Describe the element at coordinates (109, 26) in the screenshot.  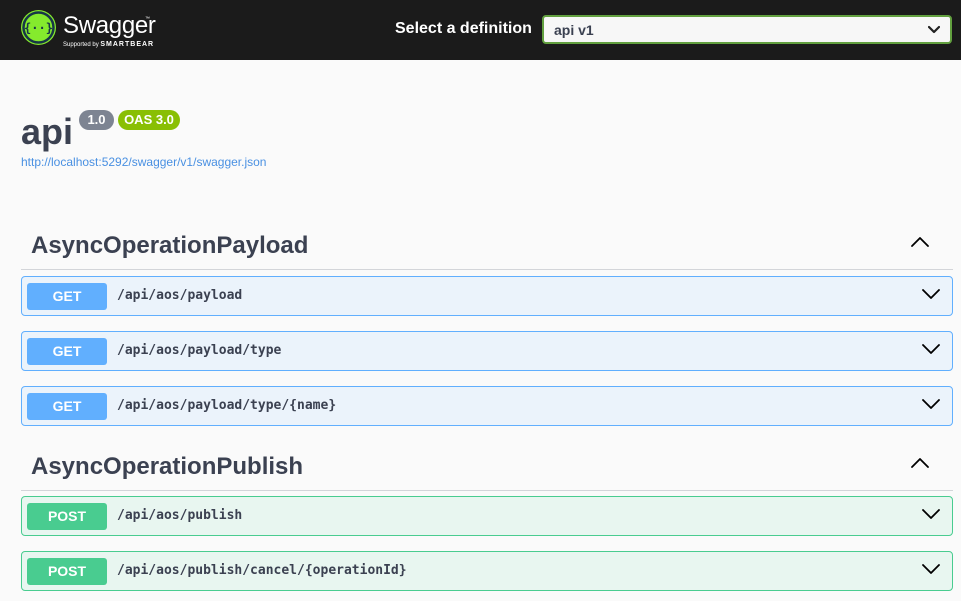
I see `brand-name: Swagger` at that location.